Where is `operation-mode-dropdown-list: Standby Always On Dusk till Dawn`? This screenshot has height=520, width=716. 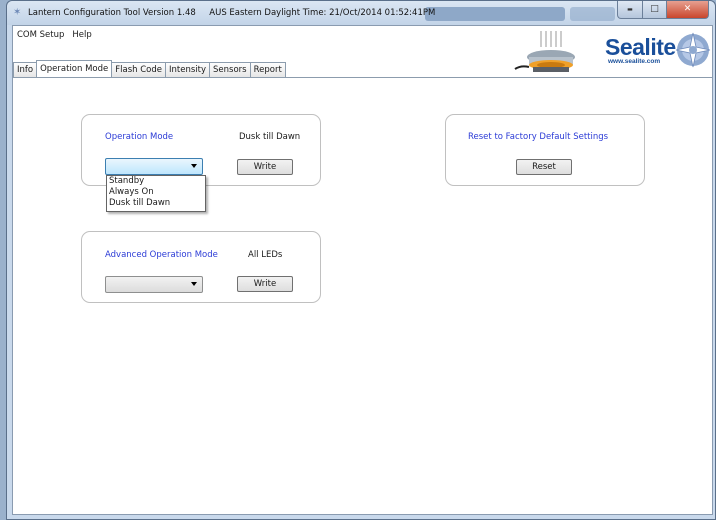 operation-mode-dropdown-list: Standby Always On Dusk till Dawn is located at coordinates (156, 193).